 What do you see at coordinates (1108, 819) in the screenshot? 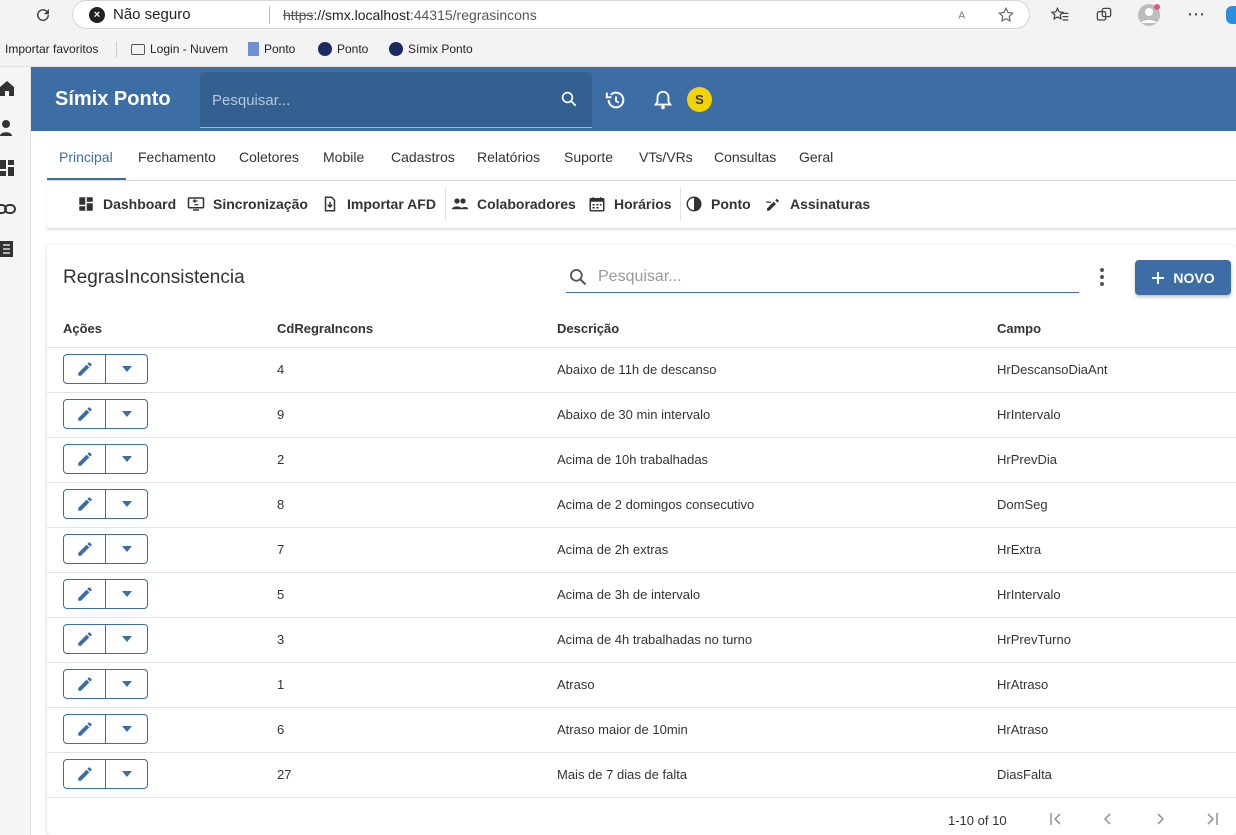
I see `previous-page-icon` at bounding box center [1108, 819].